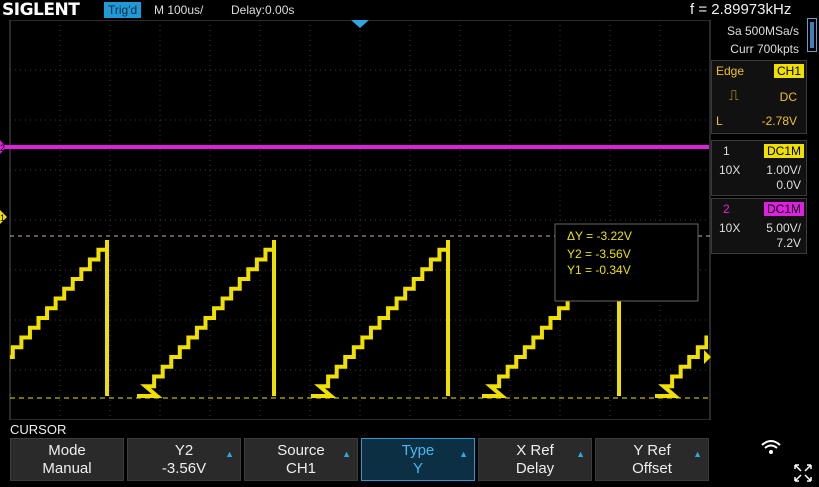 This screenshot has height=487, width=819. I want to click on menu-button-mode: Mode Manual, so click(67, 459).